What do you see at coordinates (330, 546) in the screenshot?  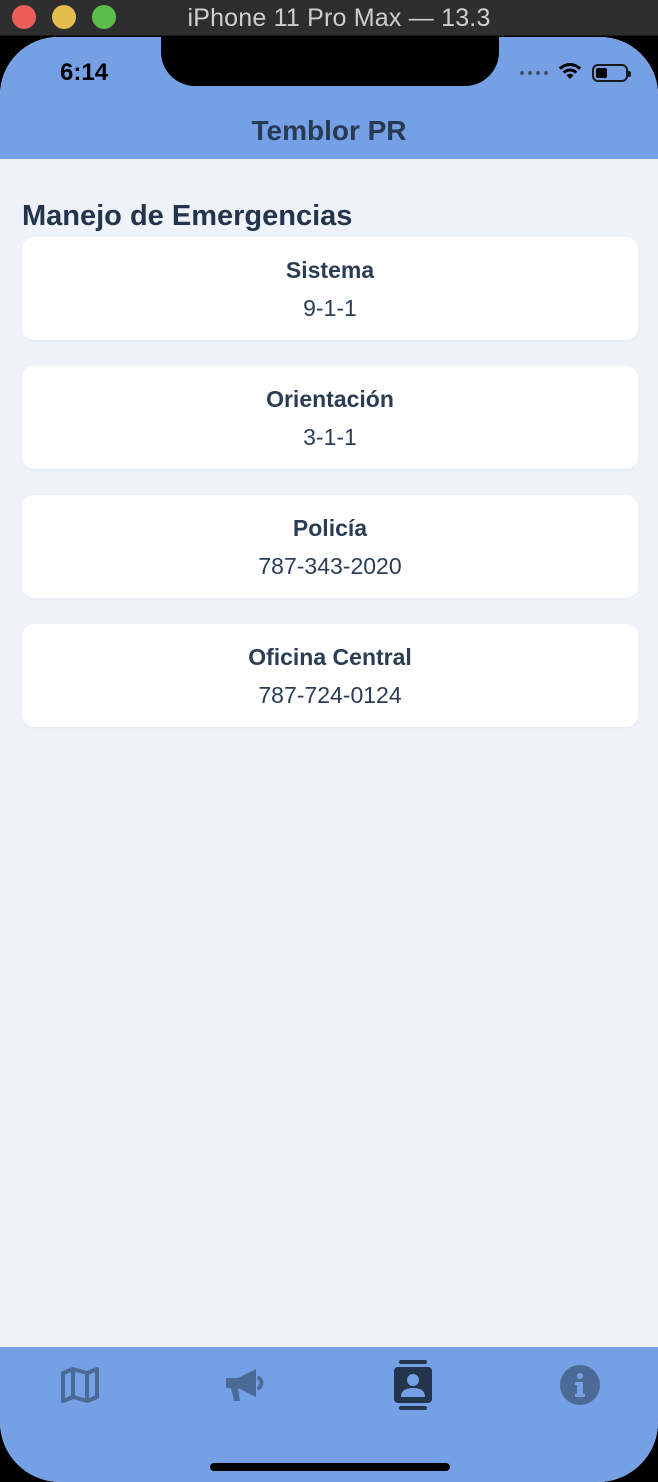 I see `contact-card-policia: Policía 787-343-2020` at bounding box center [330, 546].